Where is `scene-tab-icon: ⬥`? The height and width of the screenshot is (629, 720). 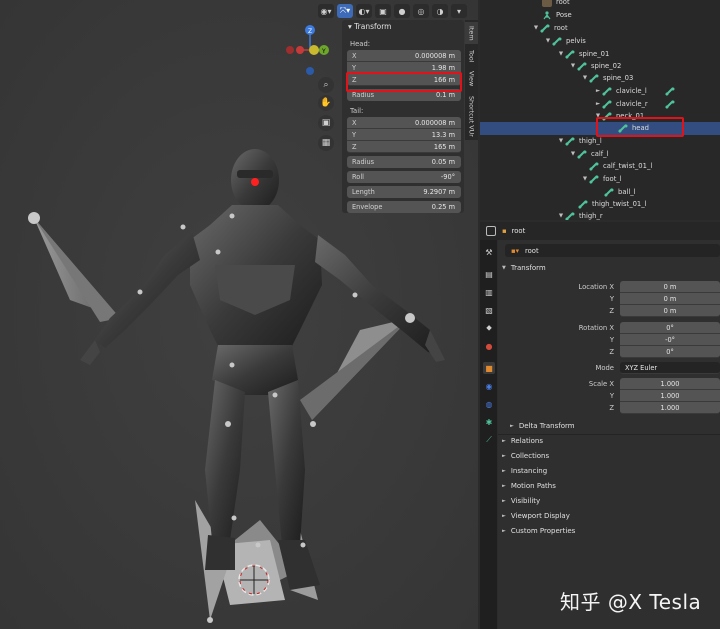
scene-tab-icon: ⬥ is located at coordinates (489, 328).